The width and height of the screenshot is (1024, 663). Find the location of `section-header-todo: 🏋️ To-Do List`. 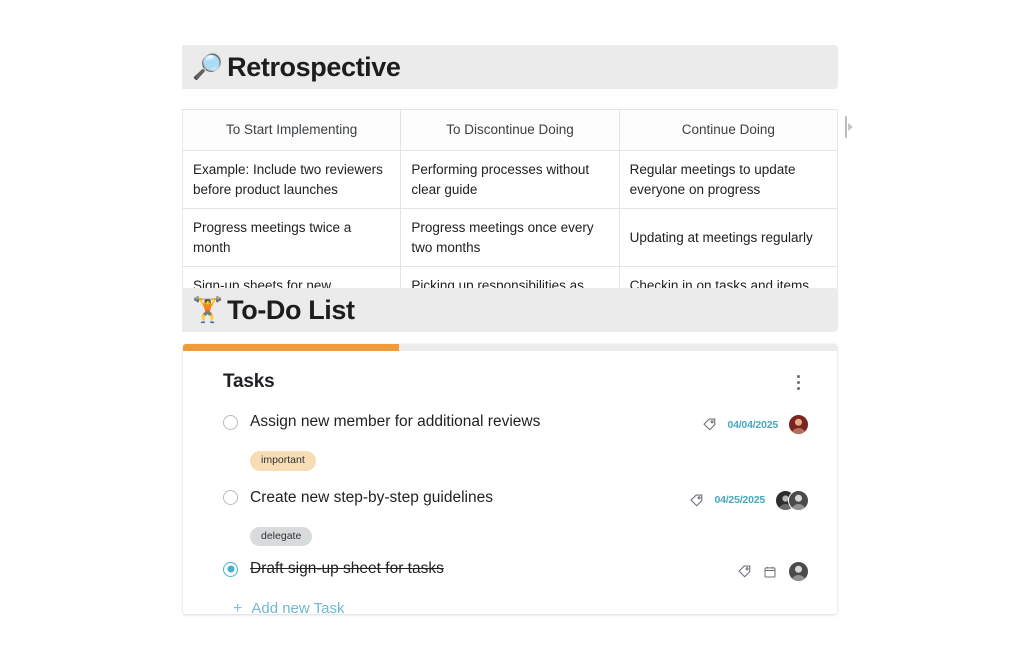

section-header-todo: 🏋️ To-Do List is located at coordinates (510, 310).